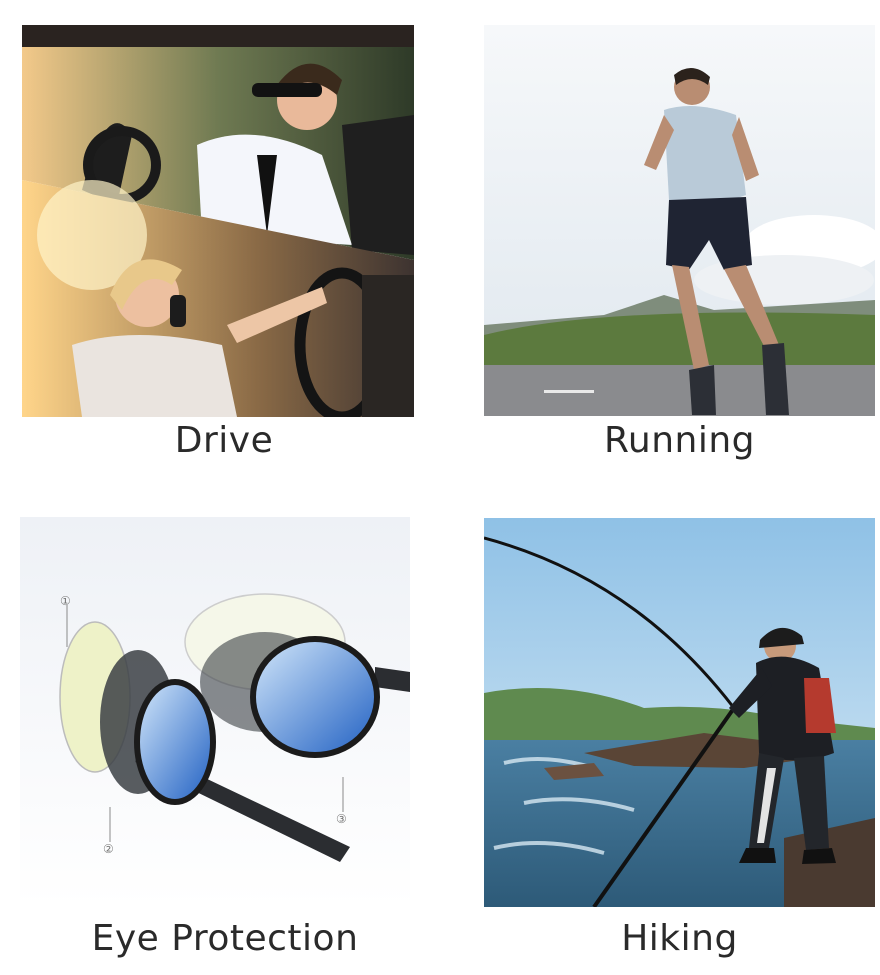 The height and width of the screenshot is (975, 880). Describe the element at coordinates (224, 440) in the screenshot. I see `drive-caption: Drive` at that location.